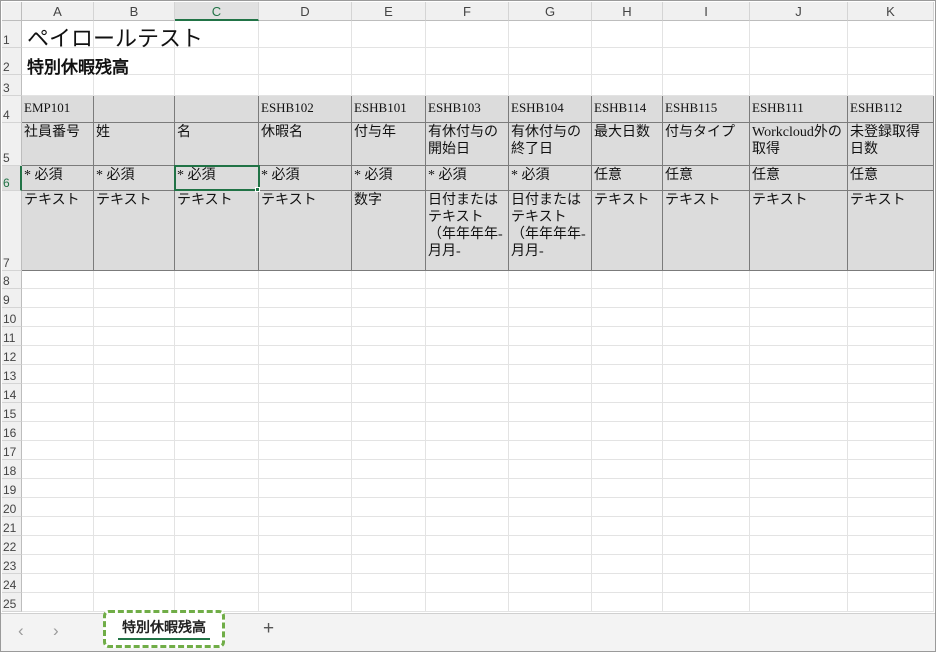 The width and height of the screenshot is (936, 652). Describe the element at coordinates (134, 231) in the screenshot. I see `cell-b7: テキスト` at that location.